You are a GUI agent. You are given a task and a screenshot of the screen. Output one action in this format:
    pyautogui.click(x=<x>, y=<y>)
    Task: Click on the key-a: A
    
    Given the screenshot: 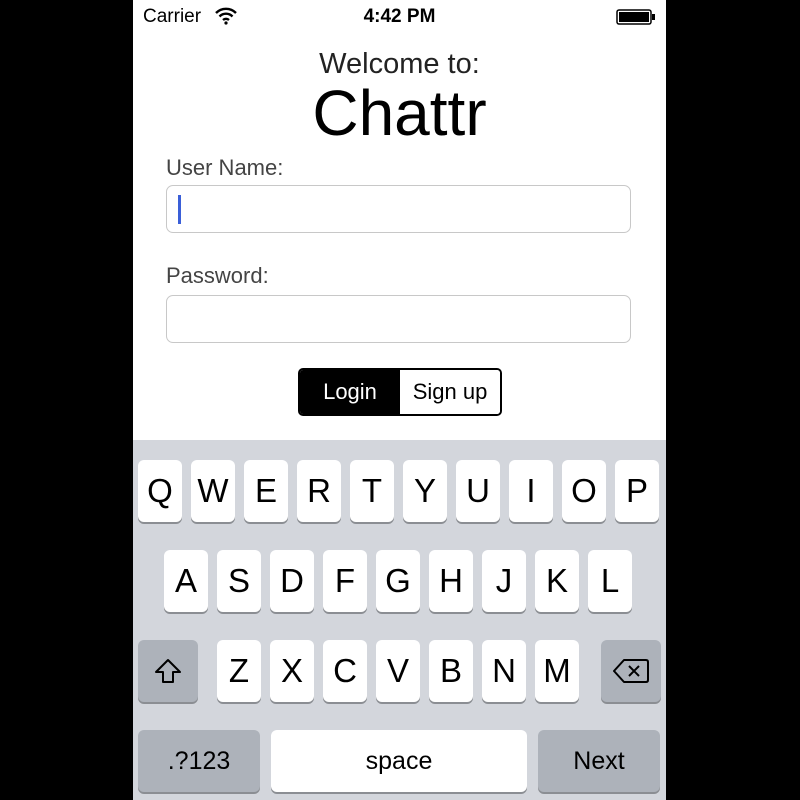 What is the action you would take?
    pyautogui.click(x=186, y=581)
    